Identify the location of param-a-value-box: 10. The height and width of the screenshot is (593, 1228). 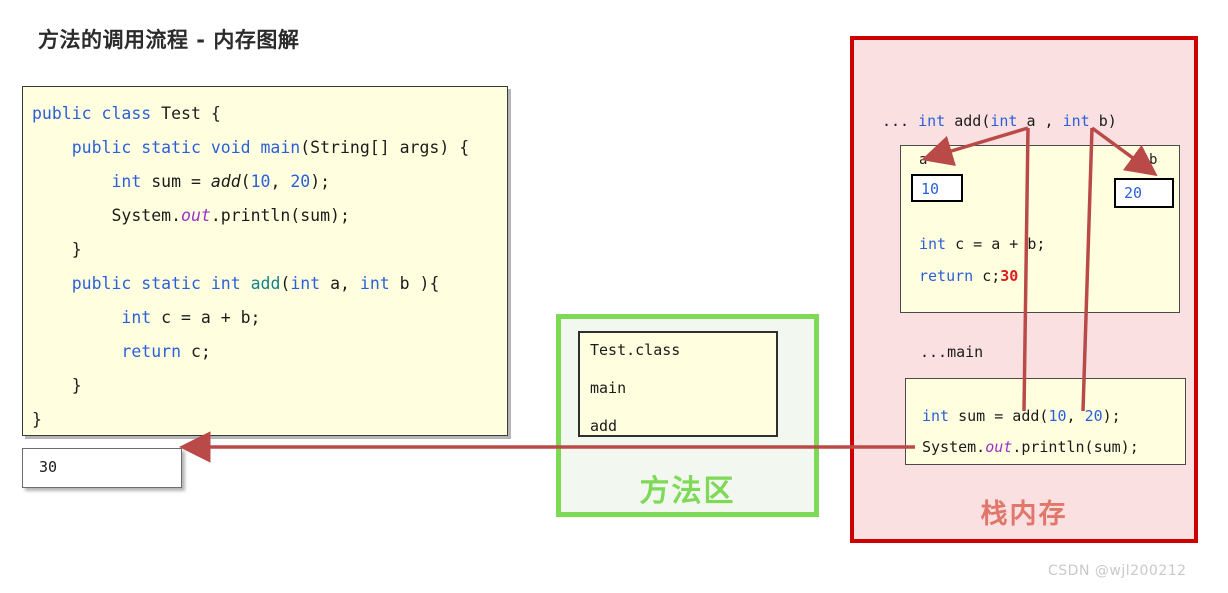
(937, 188).